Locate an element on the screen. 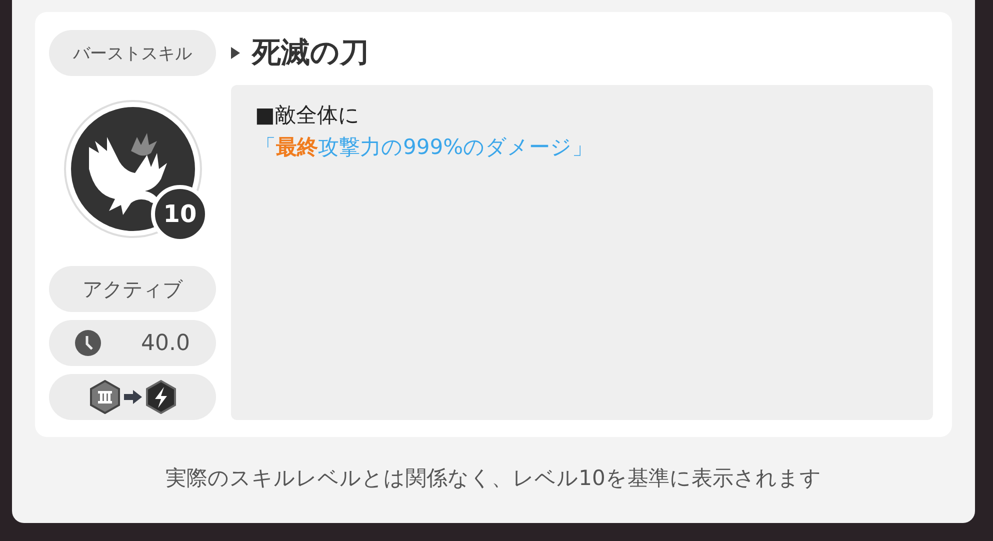 The width and height of the screenshot is (993, 541). cooldown-time: 40.0 is located at coordinates (165, 343).